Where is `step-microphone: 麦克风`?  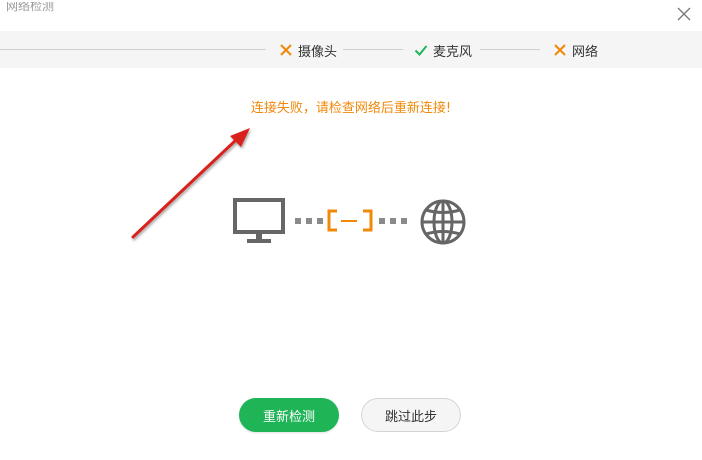
step-microphone: 麦克风 is located at coordinates (443, 50).